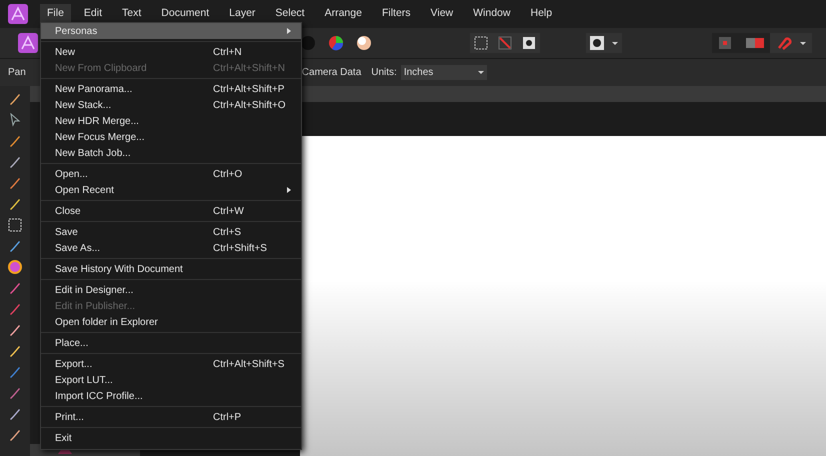  I want to click on menu-bar-item: Window, so click(492, 14).